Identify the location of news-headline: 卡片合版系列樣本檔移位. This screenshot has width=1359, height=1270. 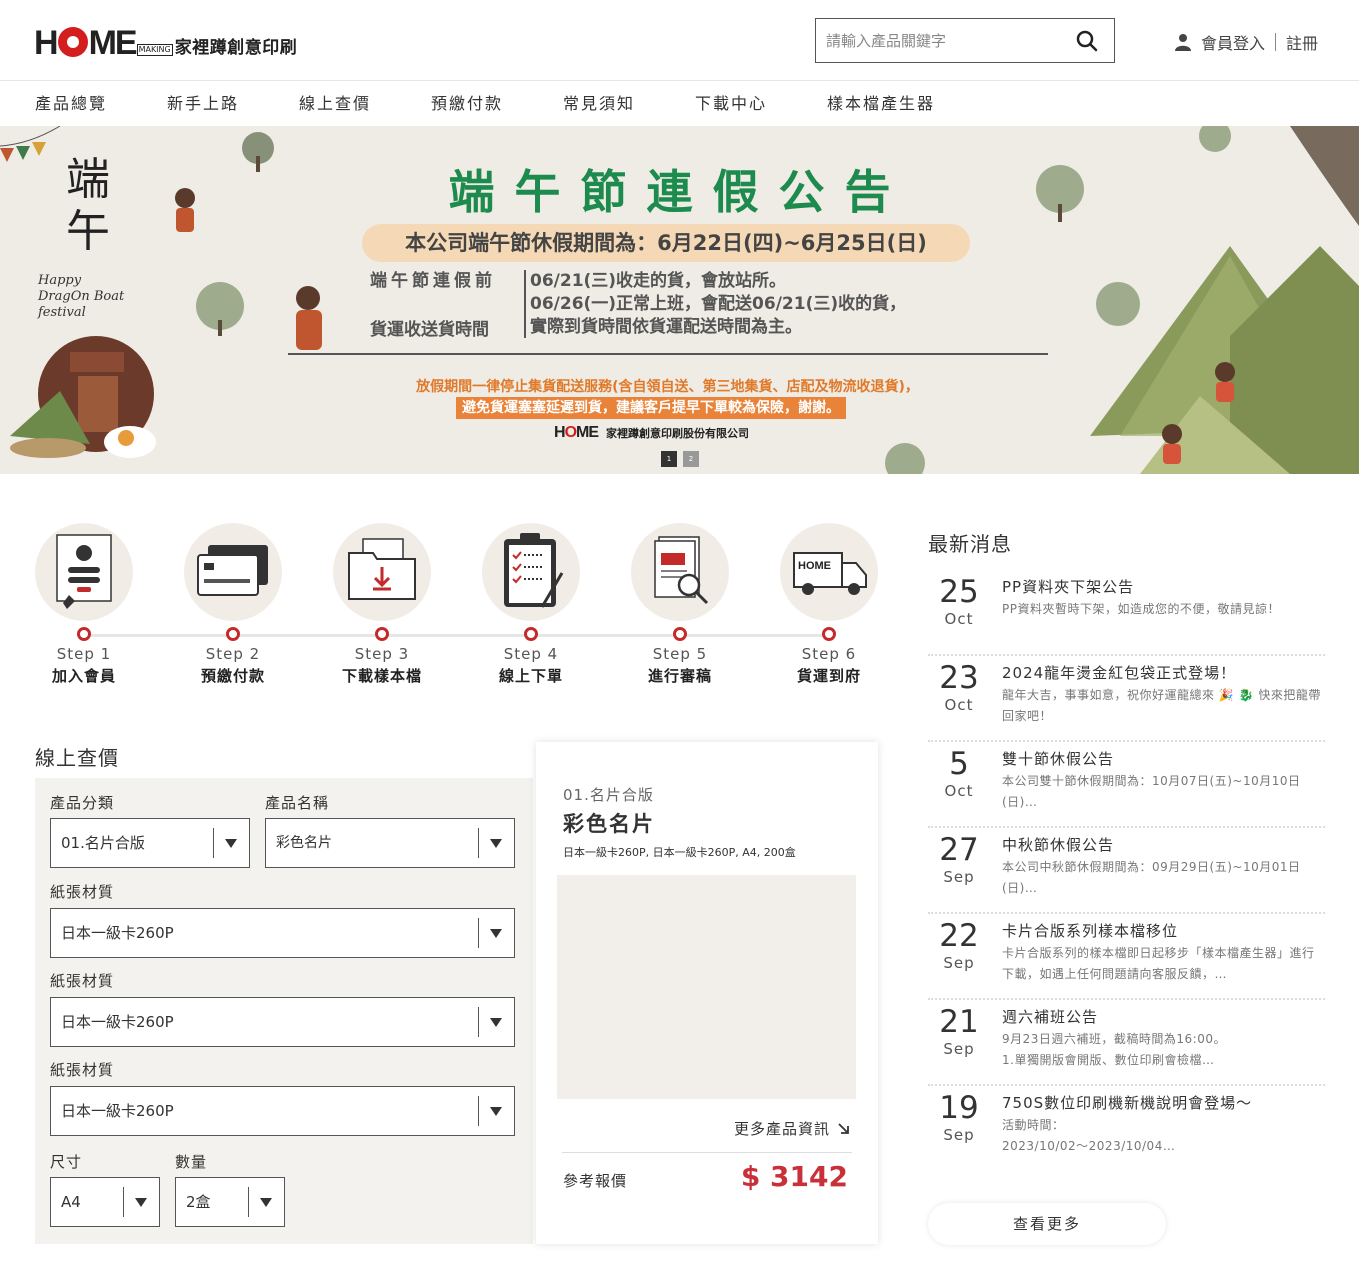
(1090, 930).